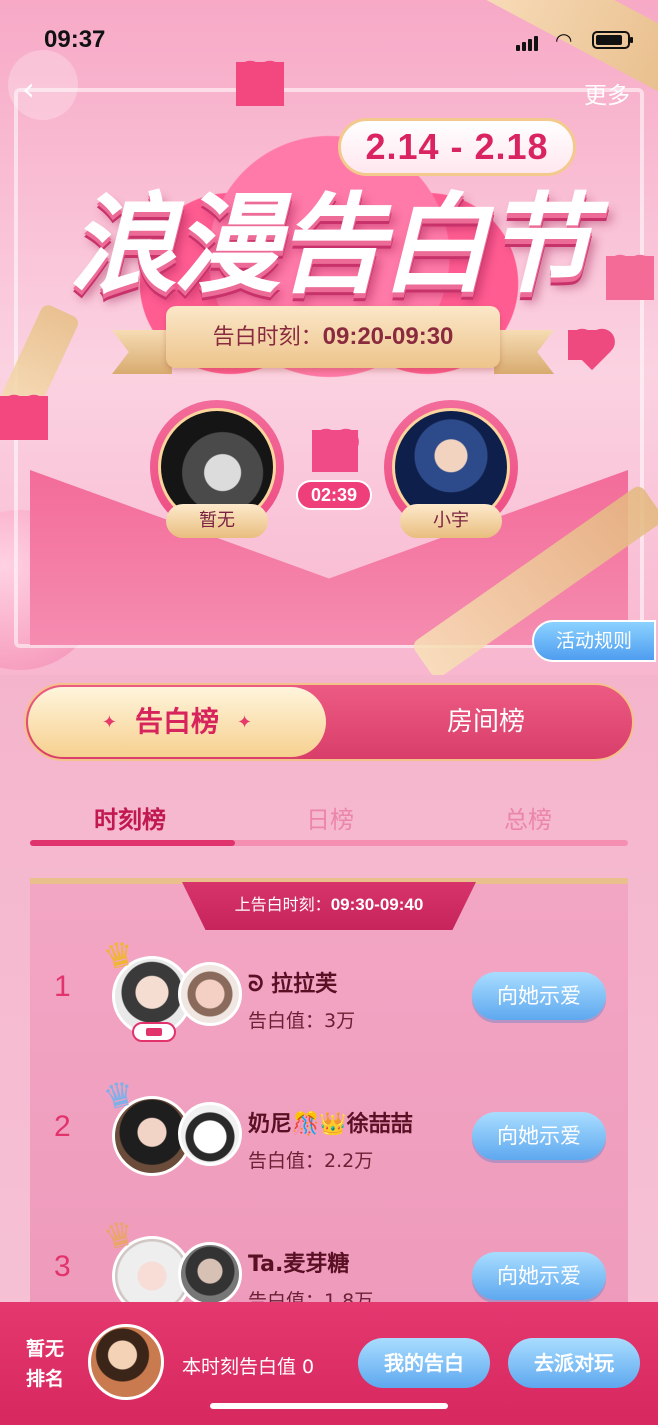 Image resolution: width=658 pixels, height=1425 pixels. I want to click on main-tabs: ✦ 告白榜 ✦ 房间榜, so click(329, 722).